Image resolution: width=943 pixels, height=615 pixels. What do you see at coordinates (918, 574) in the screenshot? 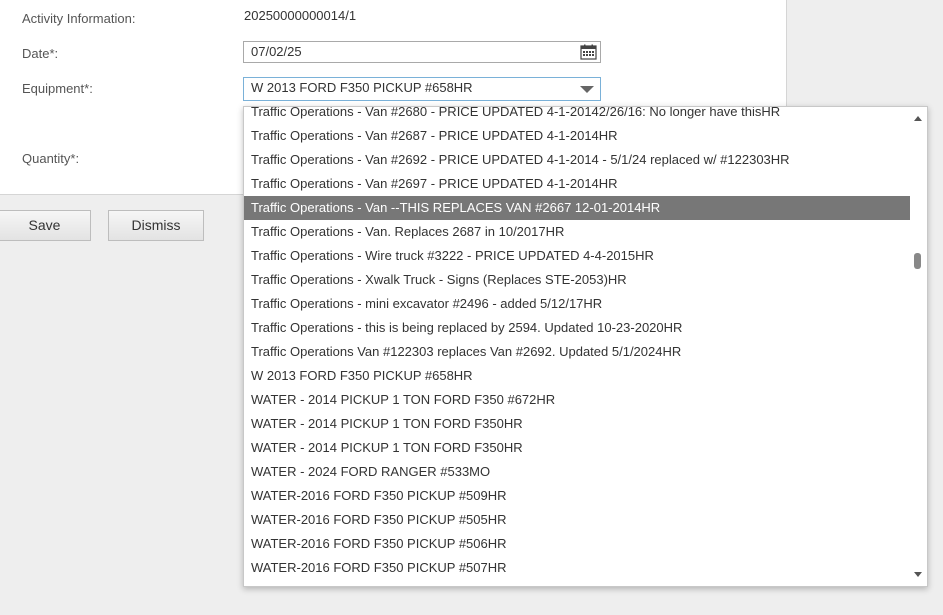
I see `scroll-down-arrow-icon` at bounding box center [918, 574].